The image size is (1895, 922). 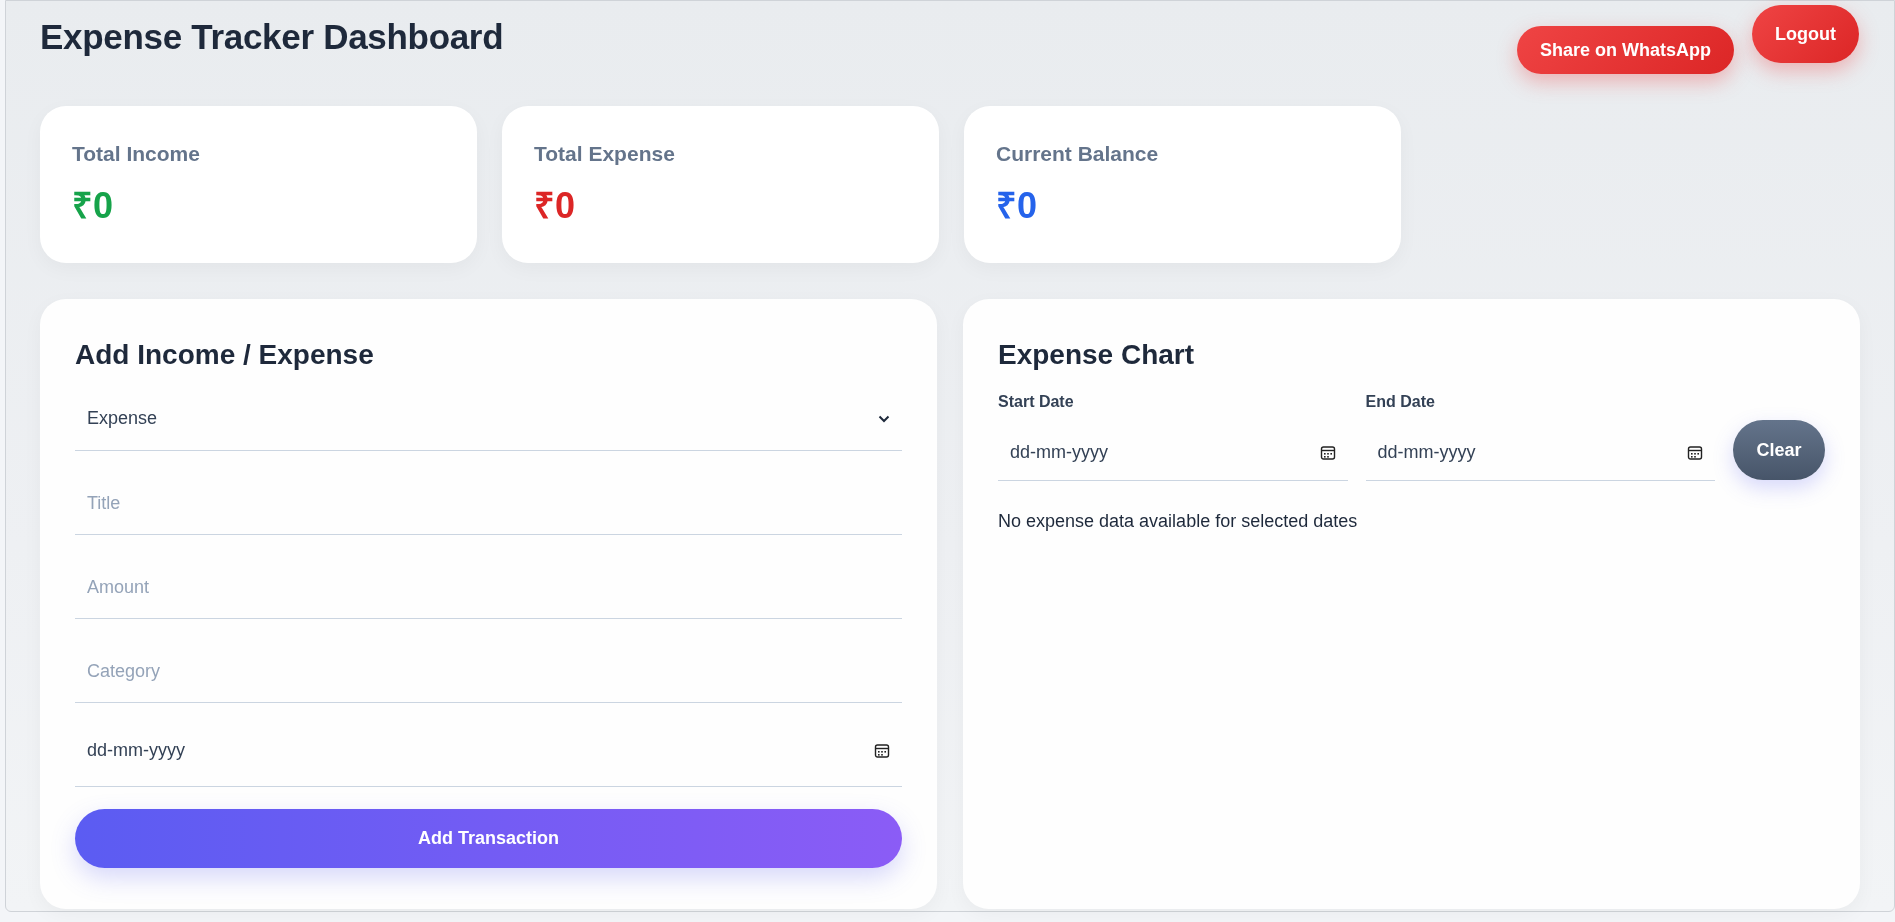 What do you see at coordinates (1036, 402) in the screenshot?
I see `field-label: Start Date` at bounding box center [1036, 402].